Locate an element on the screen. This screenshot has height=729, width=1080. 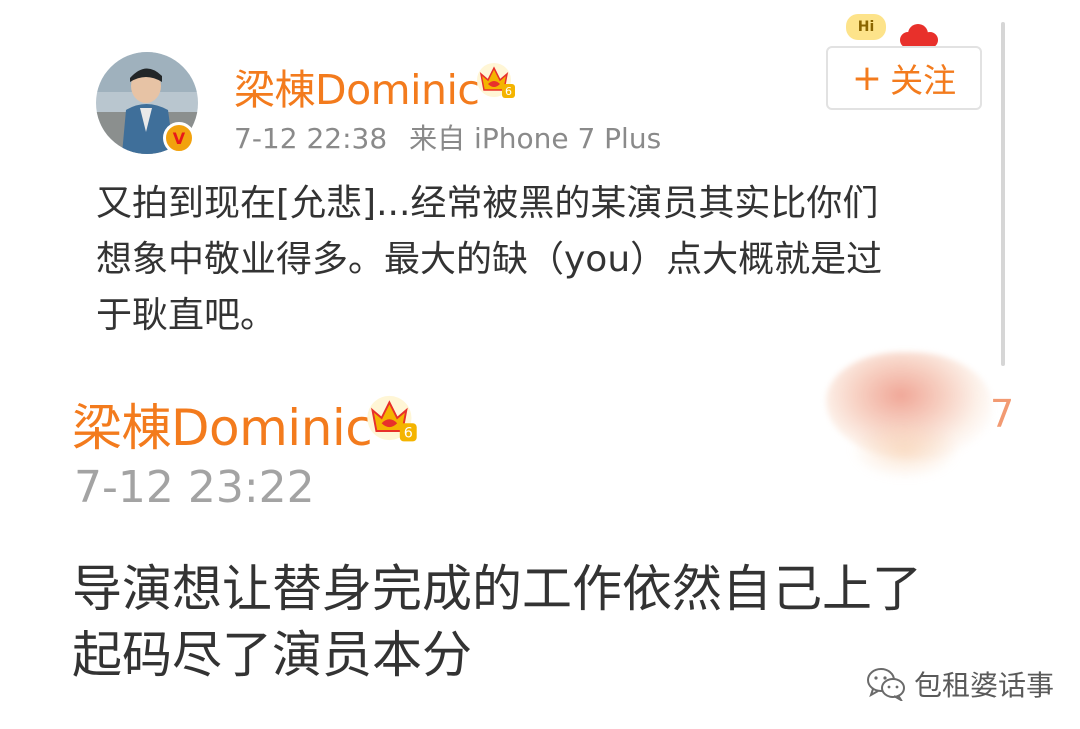
post-source: 来自 iPhone 7 Plus is located at coordinates (535, 138).